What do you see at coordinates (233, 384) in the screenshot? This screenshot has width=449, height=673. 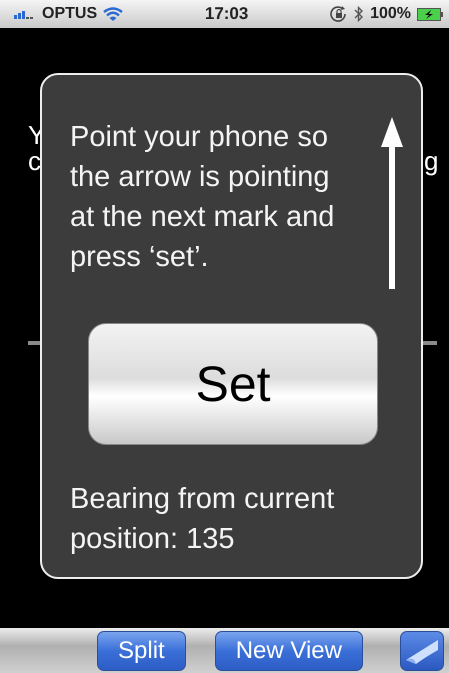 I see `set-button: Set` at bounding box center [233, 384].